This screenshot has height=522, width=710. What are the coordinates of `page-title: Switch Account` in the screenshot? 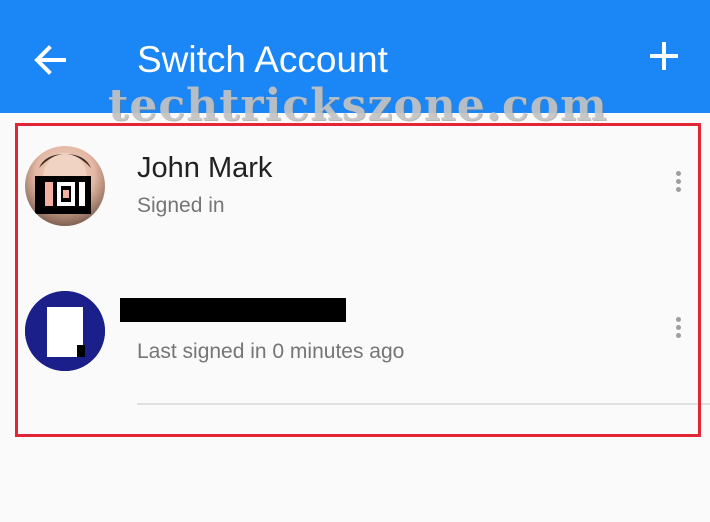 It's located at (262, 59).